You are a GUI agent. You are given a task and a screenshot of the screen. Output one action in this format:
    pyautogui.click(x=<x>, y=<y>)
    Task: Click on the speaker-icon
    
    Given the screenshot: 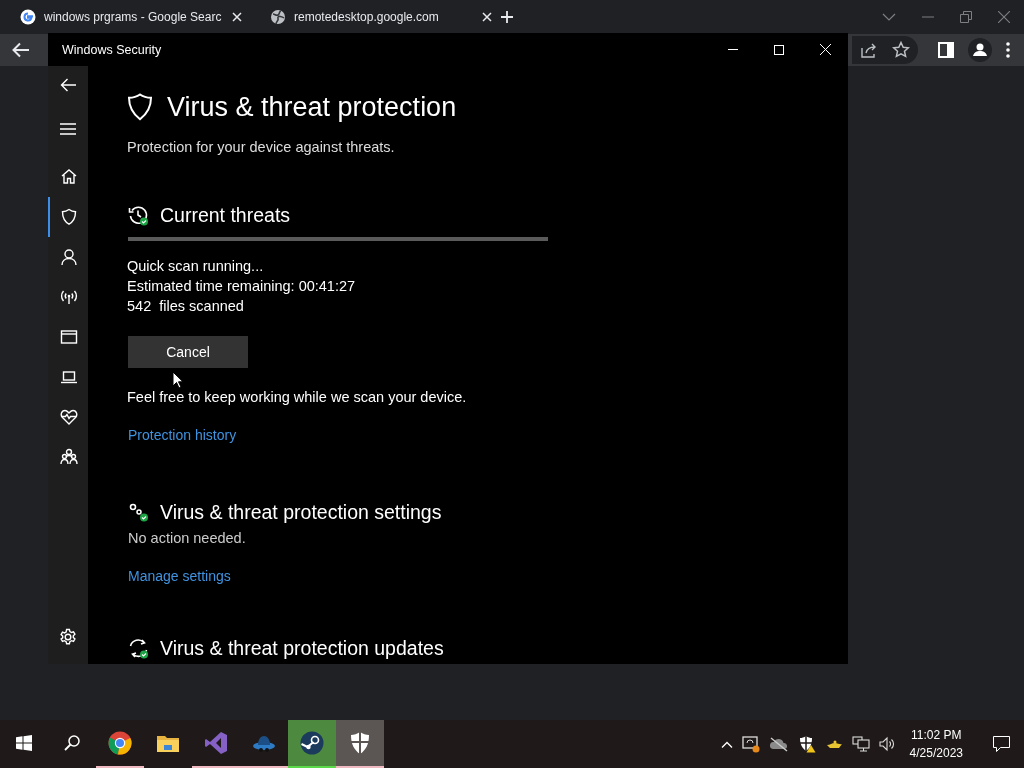 What is the action you would take?
    pyautogui.click(x=886, y=744)
    